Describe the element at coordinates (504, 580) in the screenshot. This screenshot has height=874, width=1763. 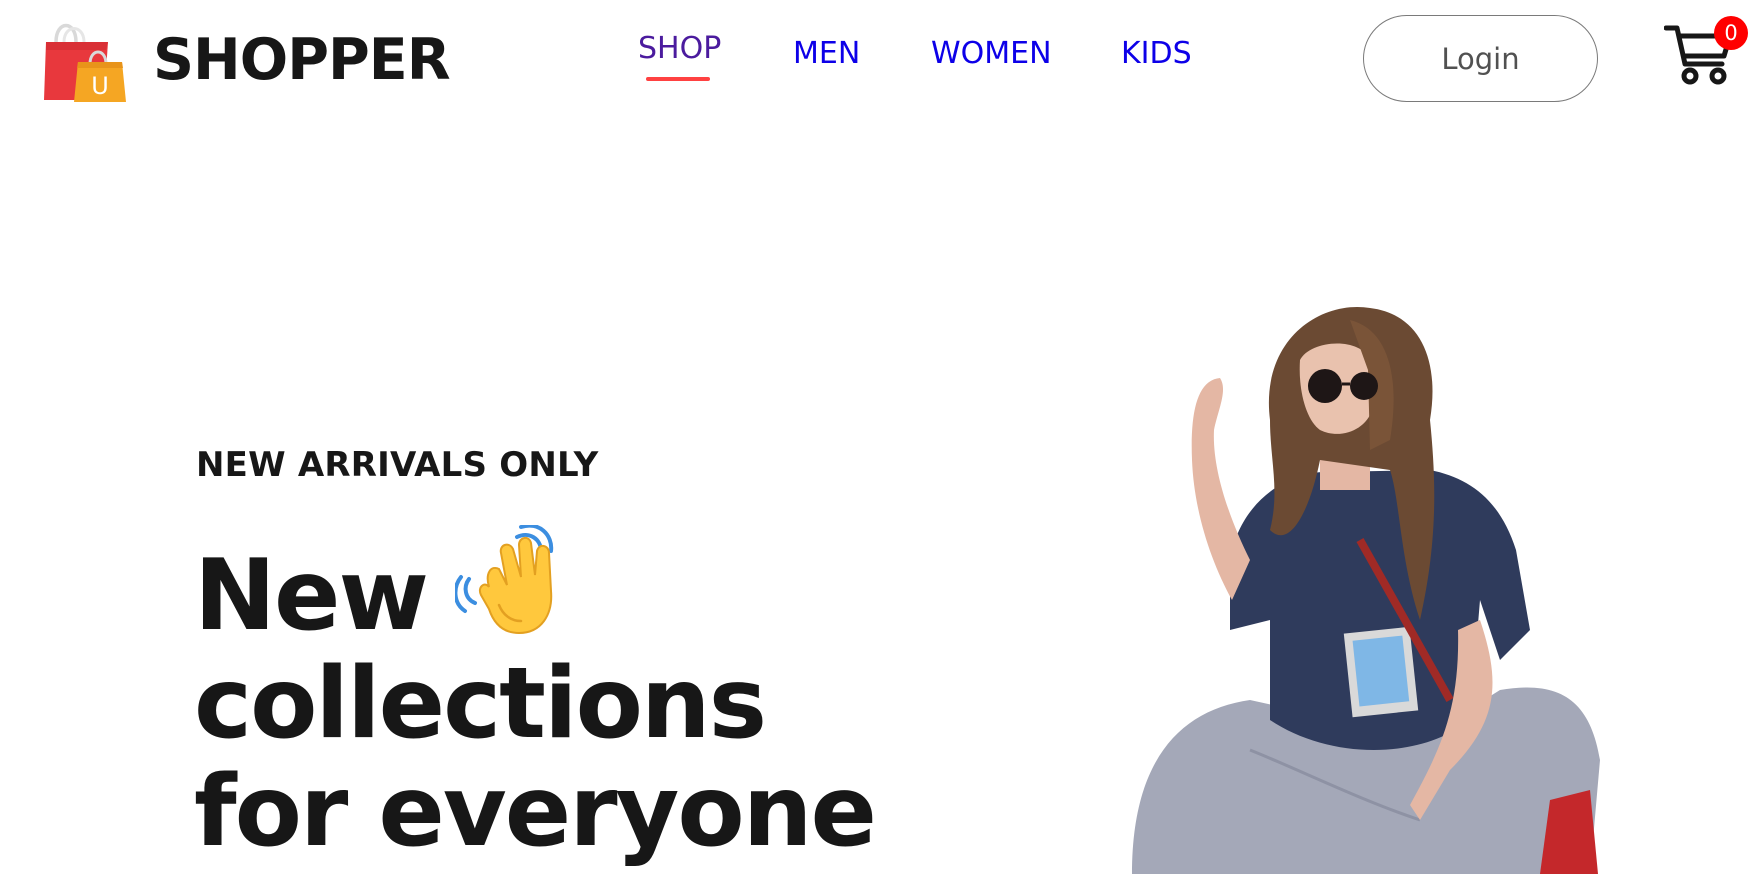
I see `waving-hand-icon` at that location.